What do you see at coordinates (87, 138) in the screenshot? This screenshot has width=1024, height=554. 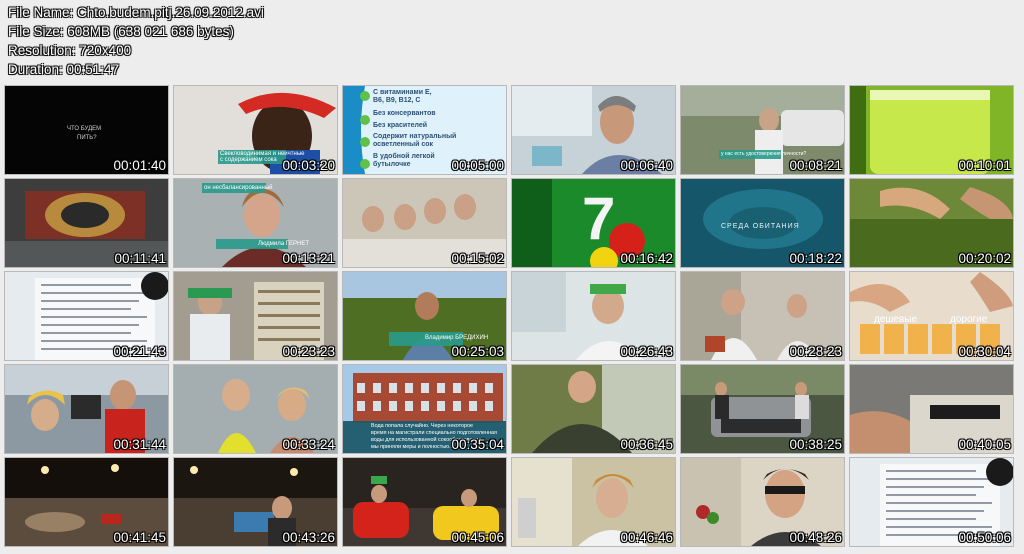 I see `scene-caption: ПИТЬ?` at bounding box center [87, 138].